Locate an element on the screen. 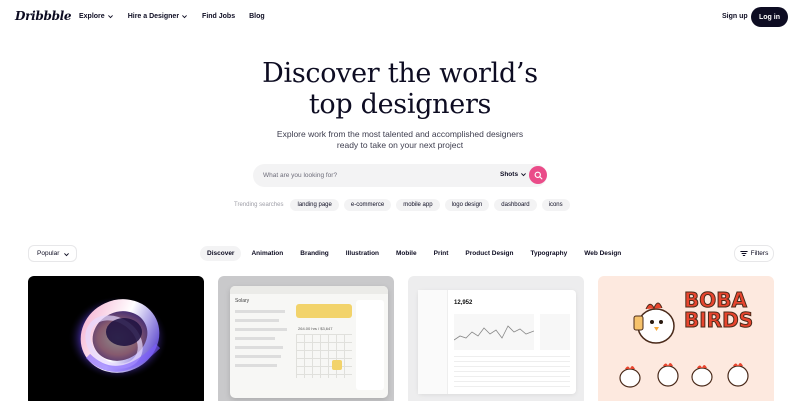 Image resolution: width=800 pixels, height=401 pixels. mockup-number: 12,952 is located at coordinates (463, 303).